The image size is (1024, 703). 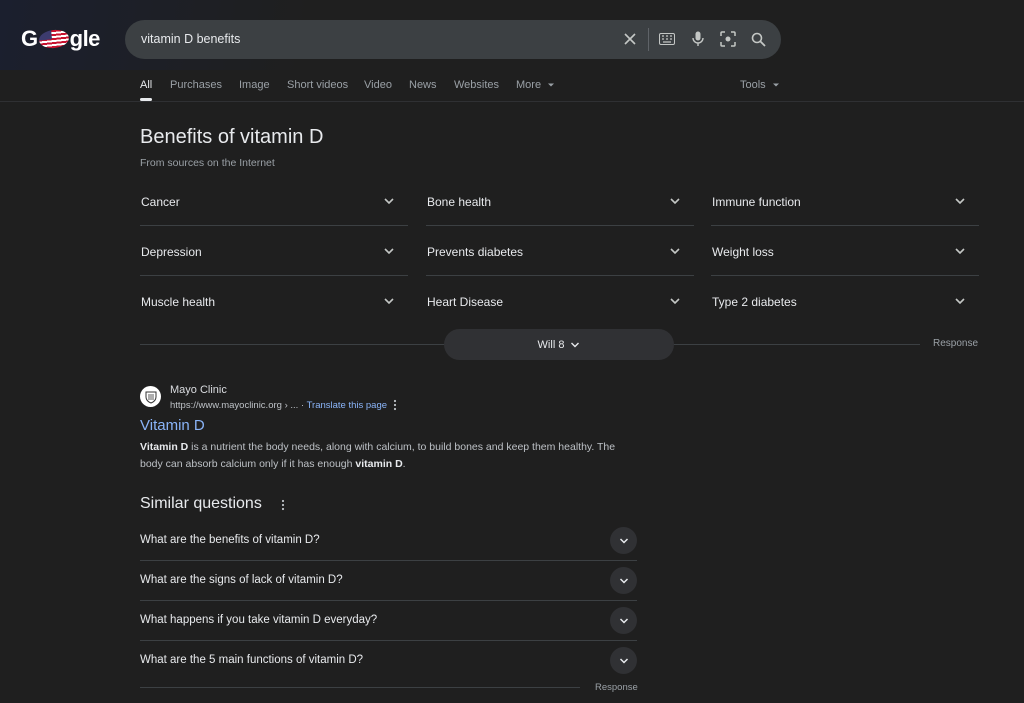 What do you see at coordinates (753, 85) in the screenshot?
I see `tools-label: Tools` at bounding box center [753, 85].